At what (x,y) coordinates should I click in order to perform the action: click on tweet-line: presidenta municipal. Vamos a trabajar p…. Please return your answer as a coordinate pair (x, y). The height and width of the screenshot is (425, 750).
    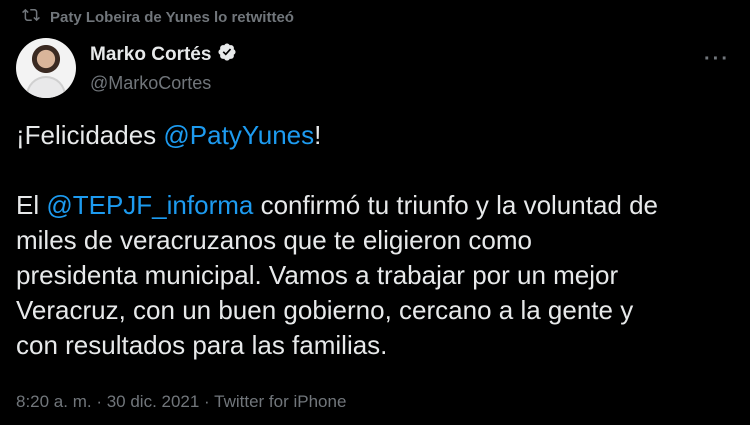
    Looking at the image, I should click on (317, 275).